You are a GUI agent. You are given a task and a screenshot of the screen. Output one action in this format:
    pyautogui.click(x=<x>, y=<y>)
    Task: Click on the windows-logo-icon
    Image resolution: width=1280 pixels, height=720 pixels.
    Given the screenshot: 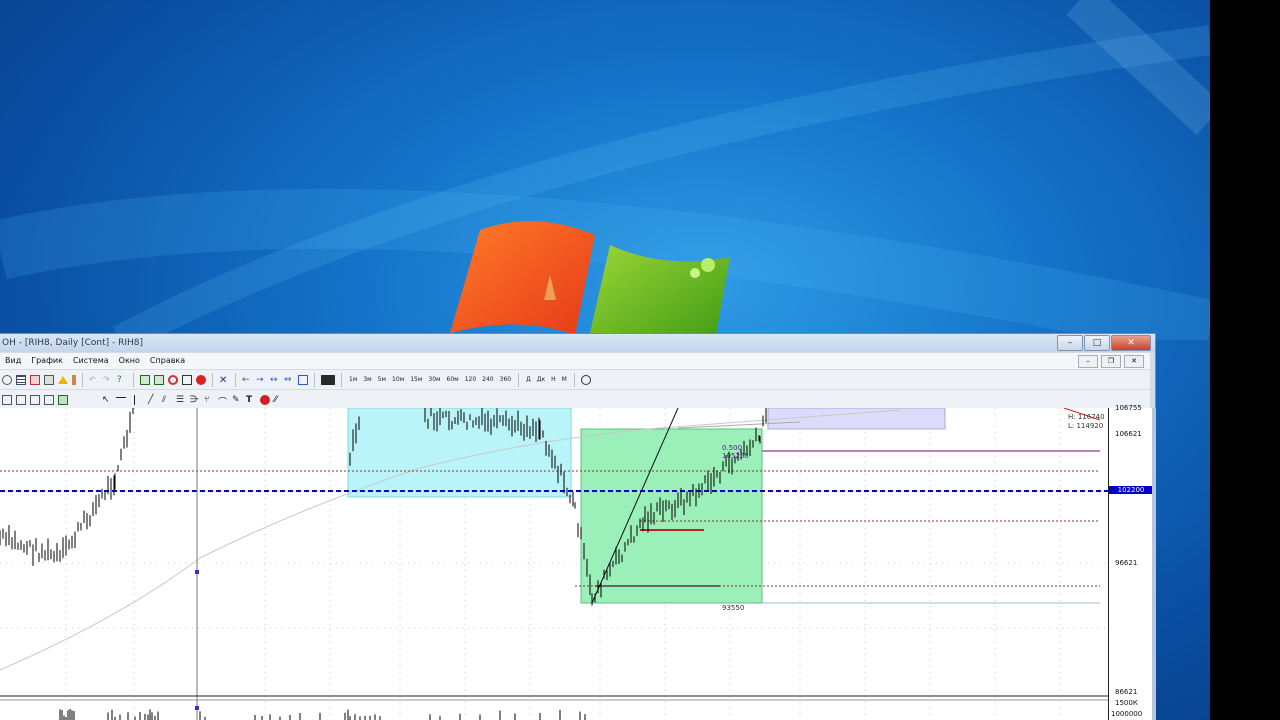 What is the action you would take?
    pyautogui.click(x=590, y=282)
    